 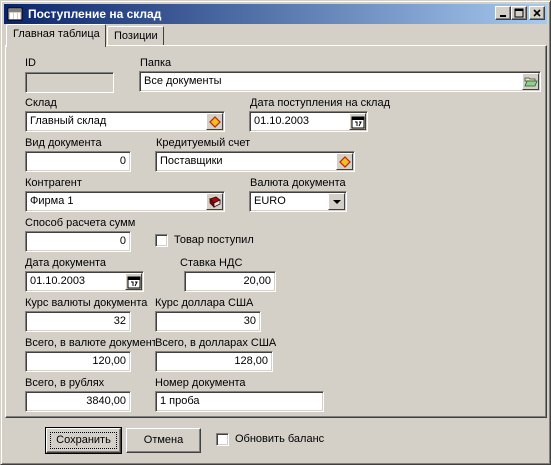 I want to click on total-usd-label: Всего, в долларах США, so click(x=216, y=343).